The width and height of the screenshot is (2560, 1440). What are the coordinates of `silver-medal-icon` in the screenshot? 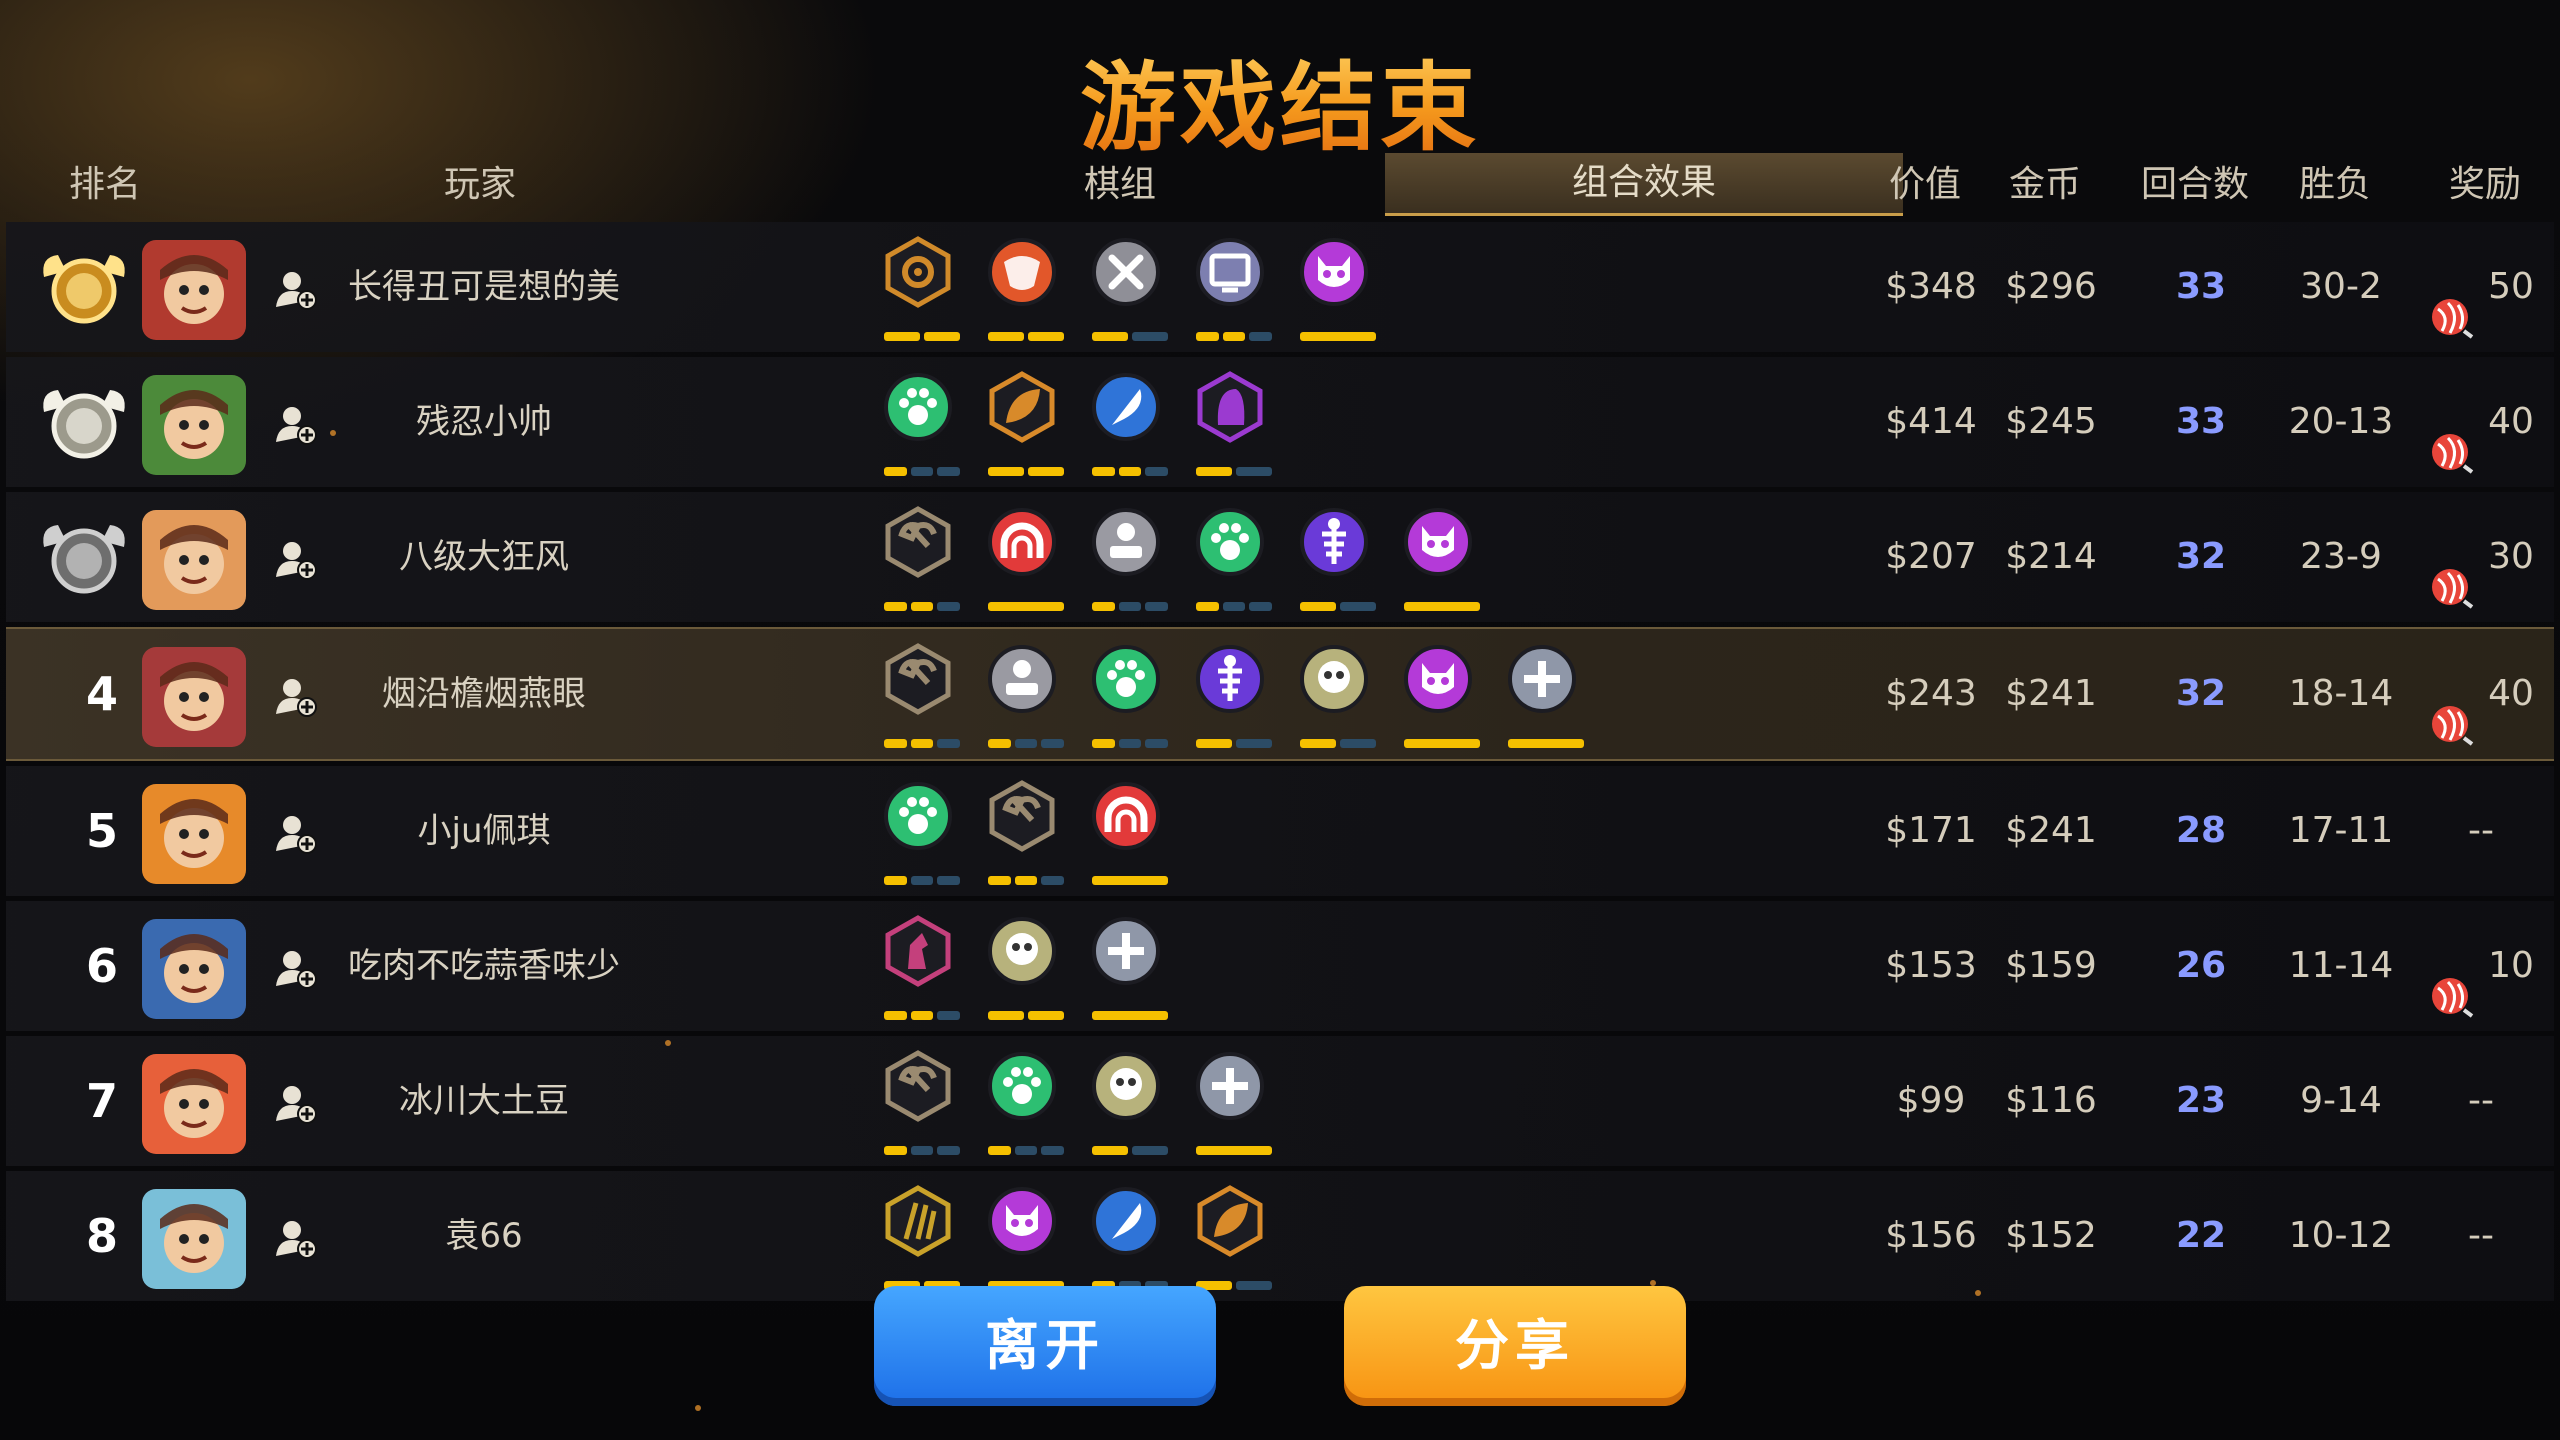 It's located at (84, 422).